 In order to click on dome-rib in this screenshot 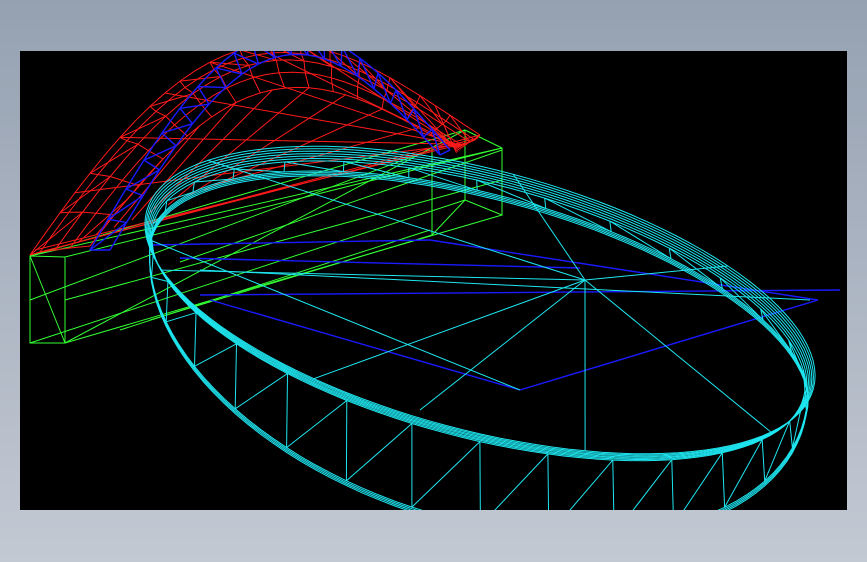, I will do `click(331, 71)`.